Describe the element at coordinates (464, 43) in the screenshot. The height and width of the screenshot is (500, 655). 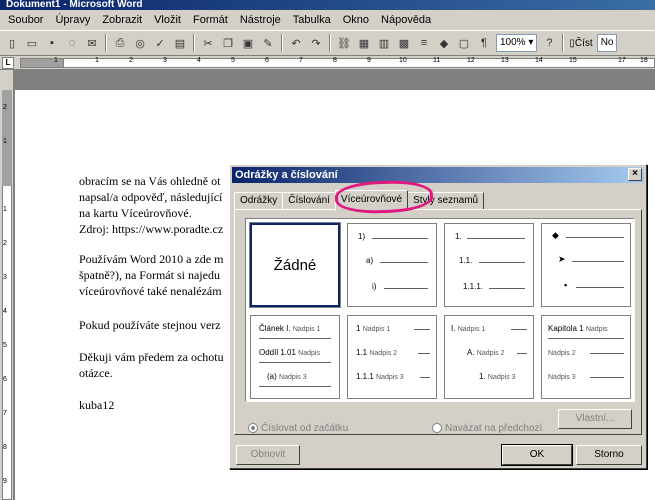
I see `document-map-icon: ▢` at that location.